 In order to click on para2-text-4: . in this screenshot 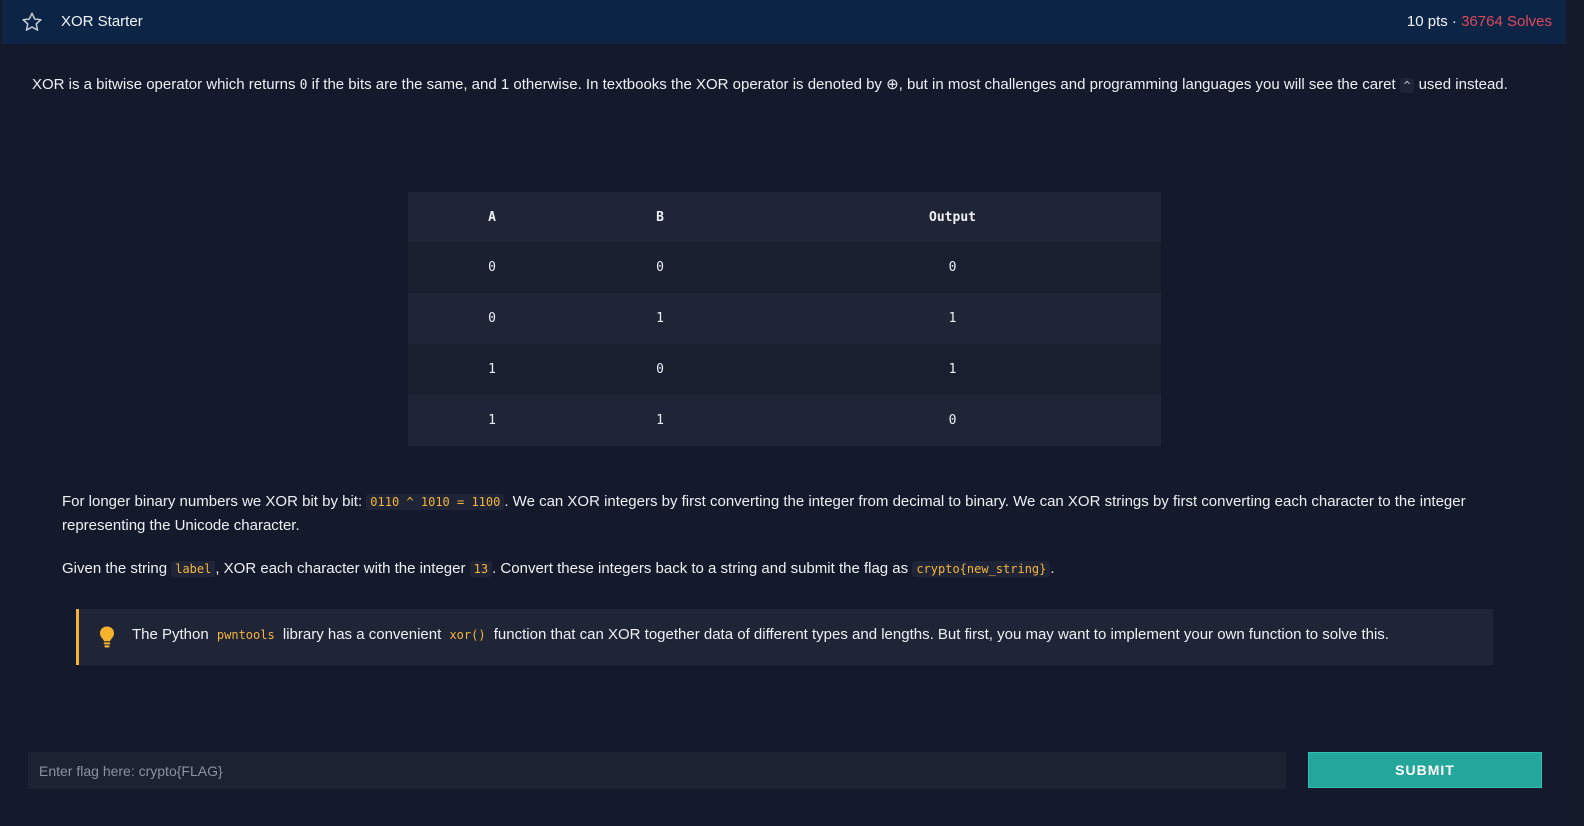, I will do `click(1052, 568)`.